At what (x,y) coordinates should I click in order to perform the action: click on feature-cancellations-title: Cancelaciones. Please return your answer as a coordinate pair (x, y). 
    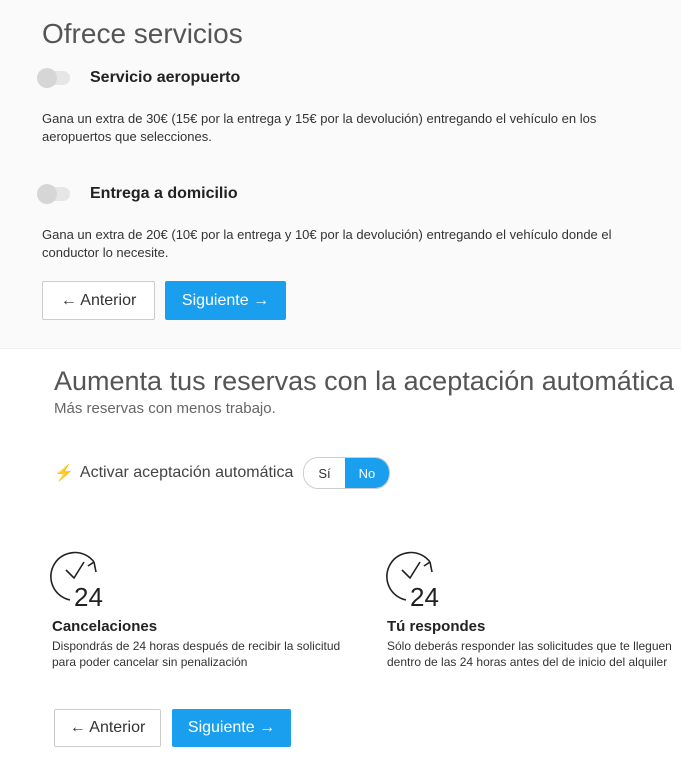
    Looking at the image, I should click on (105, 626).